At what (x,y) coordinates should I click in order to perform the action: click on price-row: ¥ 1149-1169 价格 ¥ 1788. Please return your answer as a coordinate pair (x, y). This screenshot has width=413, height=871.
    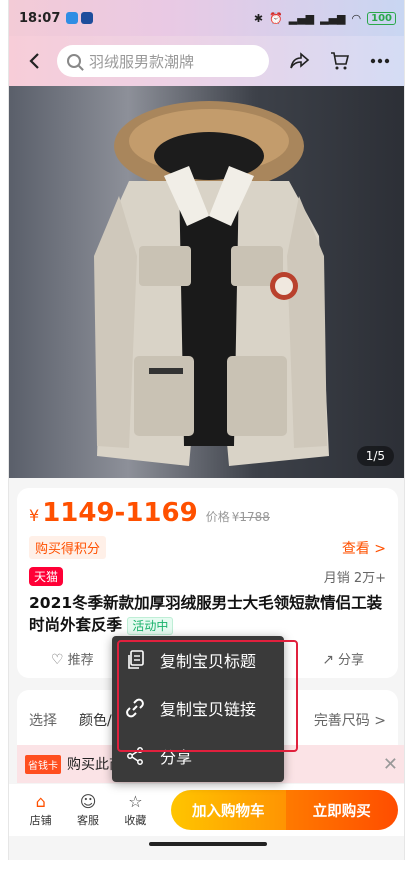
    Looking at the image, I should click on (207, 513).